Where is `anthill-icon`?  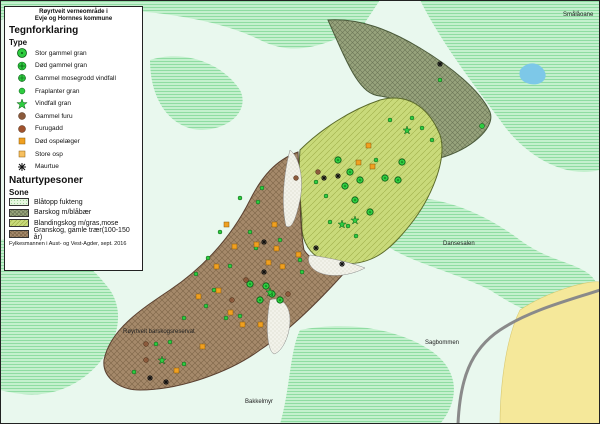 anthill-icon is located at coordinates (22, 167).